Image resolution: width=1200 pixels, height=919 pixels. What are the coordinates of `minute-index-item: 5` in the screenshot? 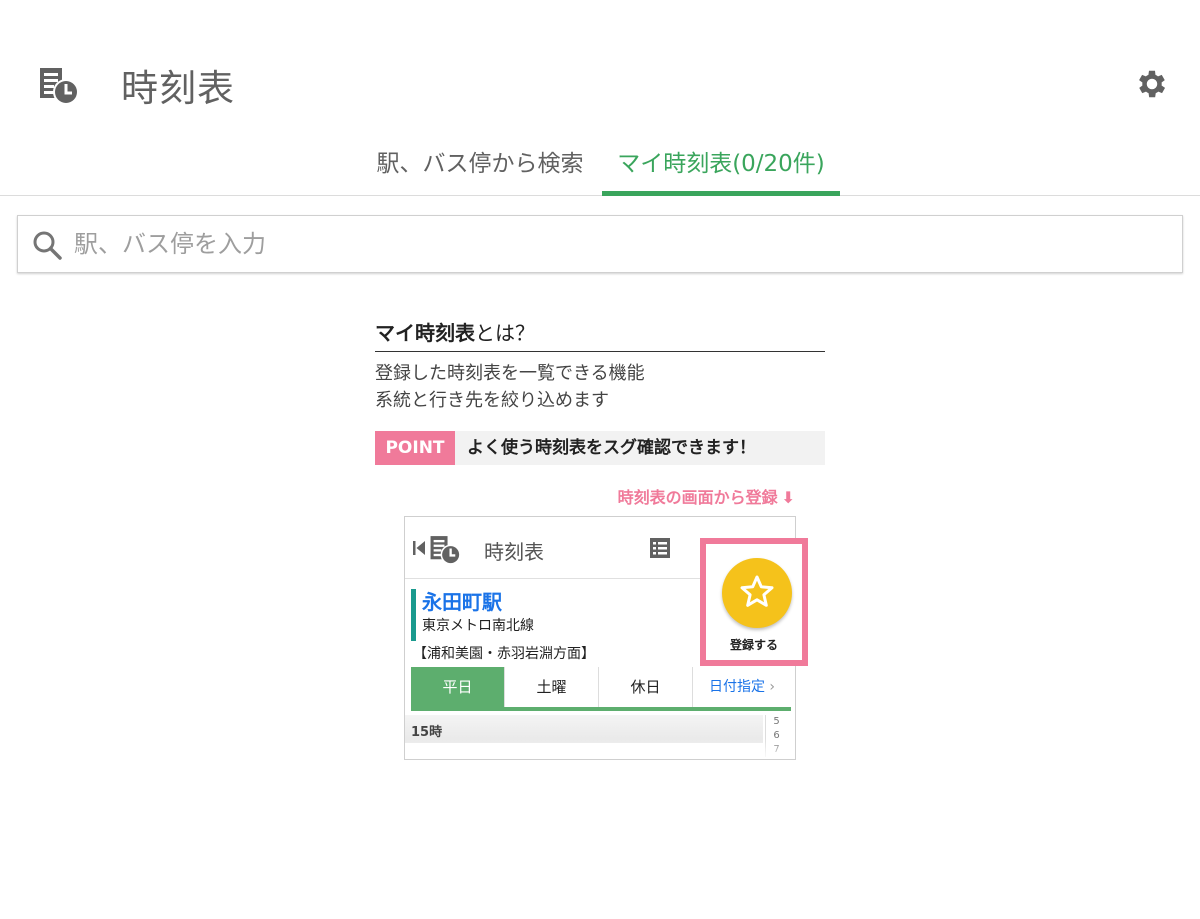 It's located at (776, 721).